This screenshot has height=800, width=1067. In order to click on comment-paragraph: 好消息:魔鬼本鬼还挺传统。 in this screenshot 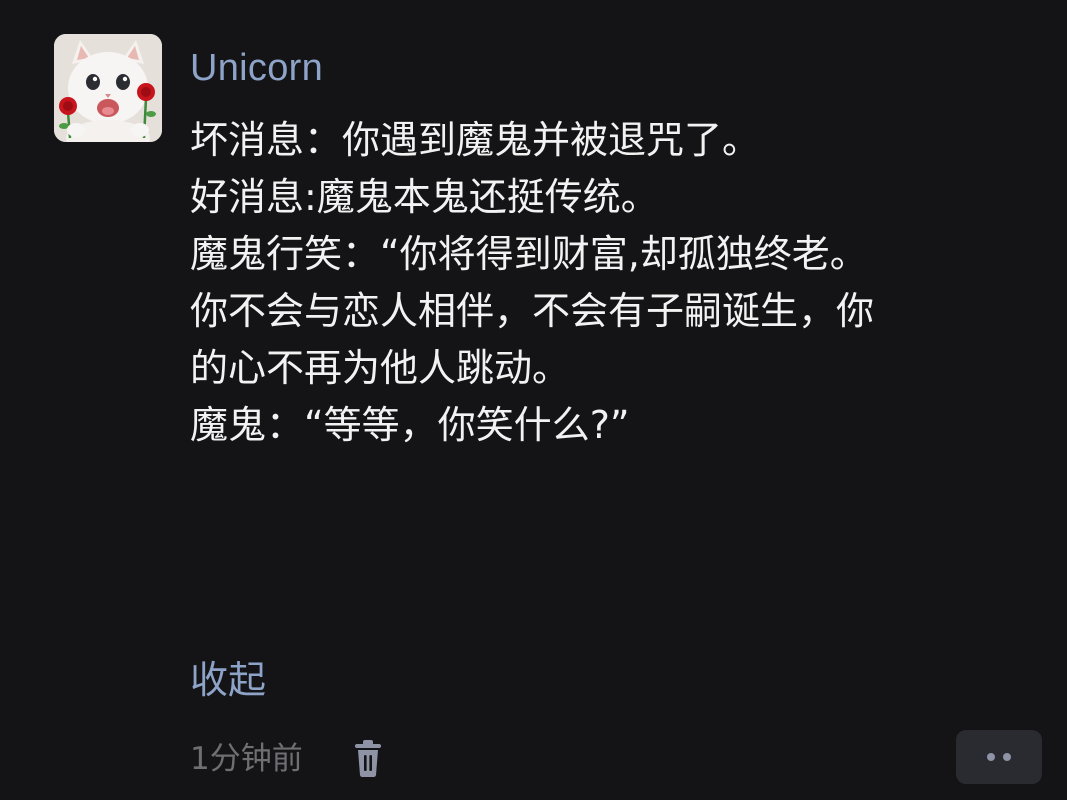, I will do `click(424, 197)`.